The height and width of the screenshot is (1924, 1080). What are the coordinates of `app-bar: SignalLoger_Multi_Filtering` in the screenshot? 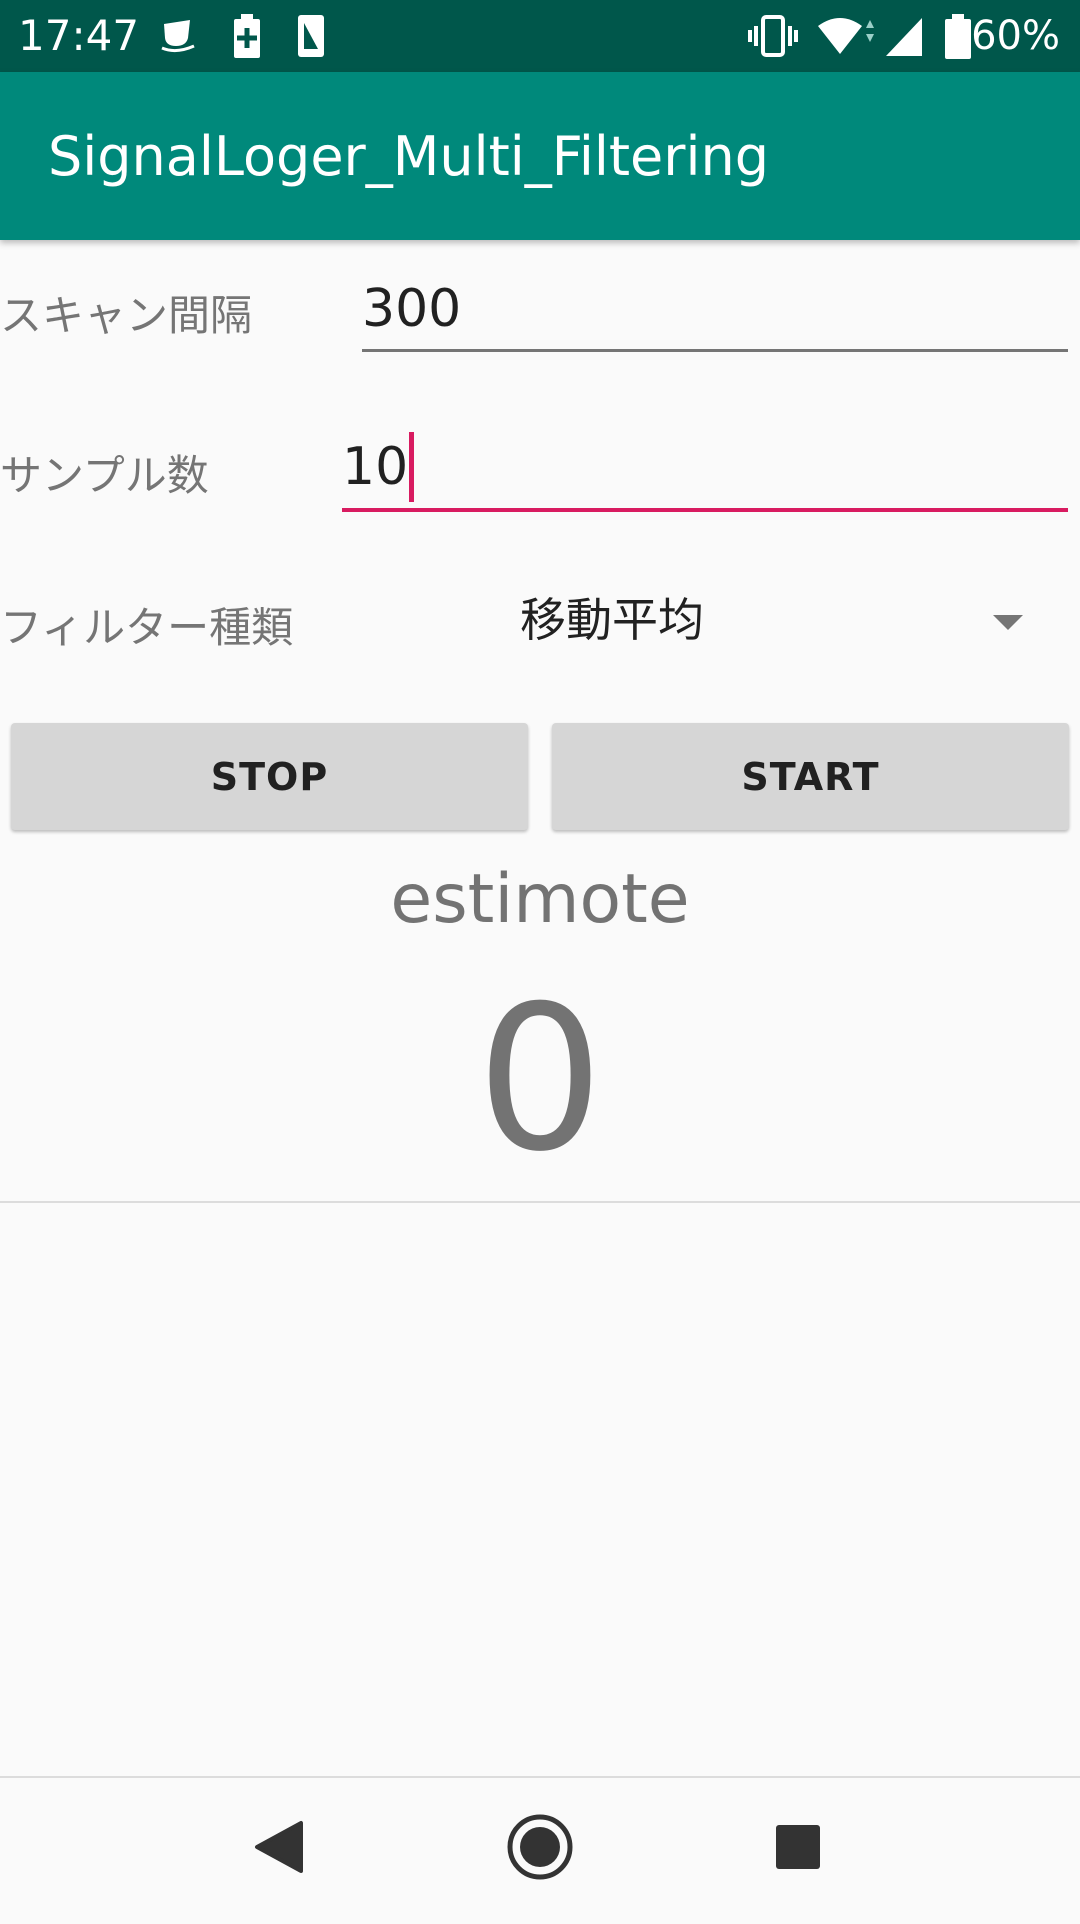 It's located at (540, 156).